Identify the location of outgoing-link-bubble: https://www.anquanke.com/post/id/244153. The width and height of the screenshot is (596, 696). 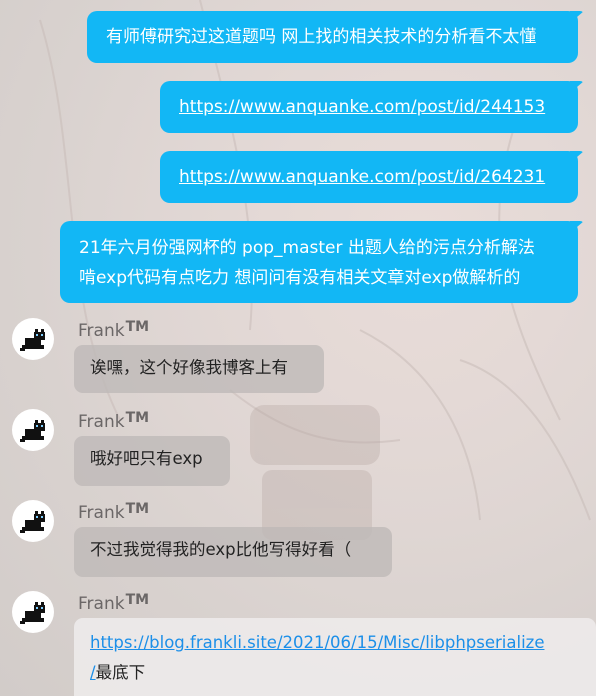
(372, 107).